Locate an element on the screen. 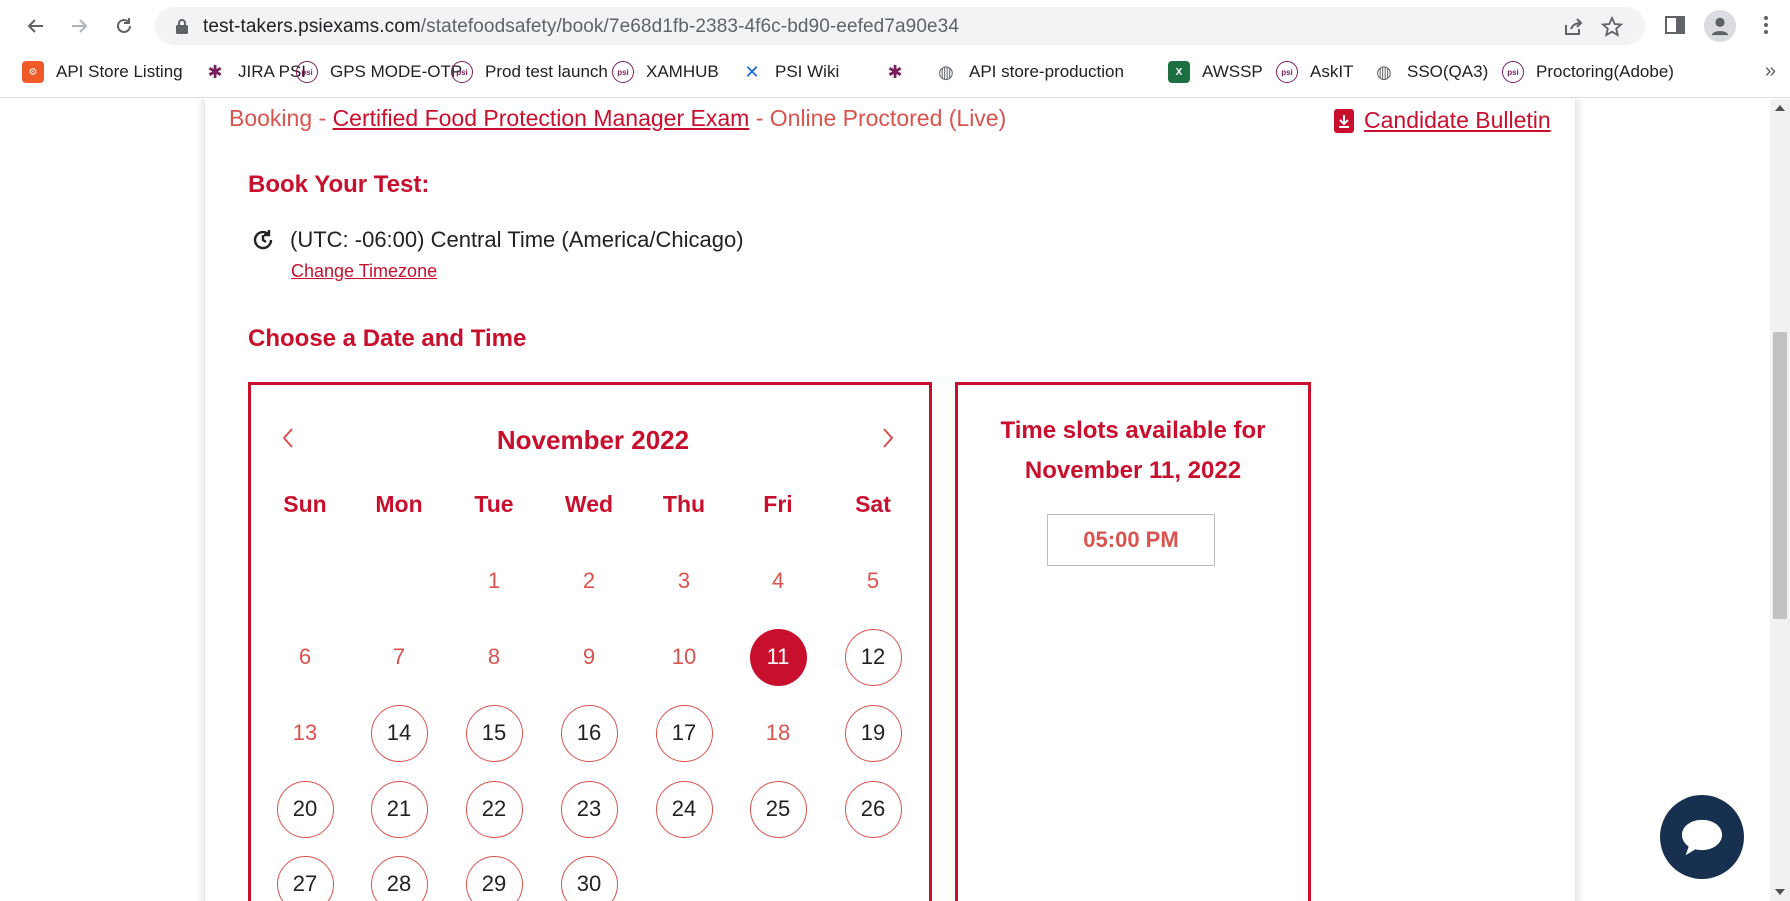  calendar-day: 24 is located at coordinates (684, 809).